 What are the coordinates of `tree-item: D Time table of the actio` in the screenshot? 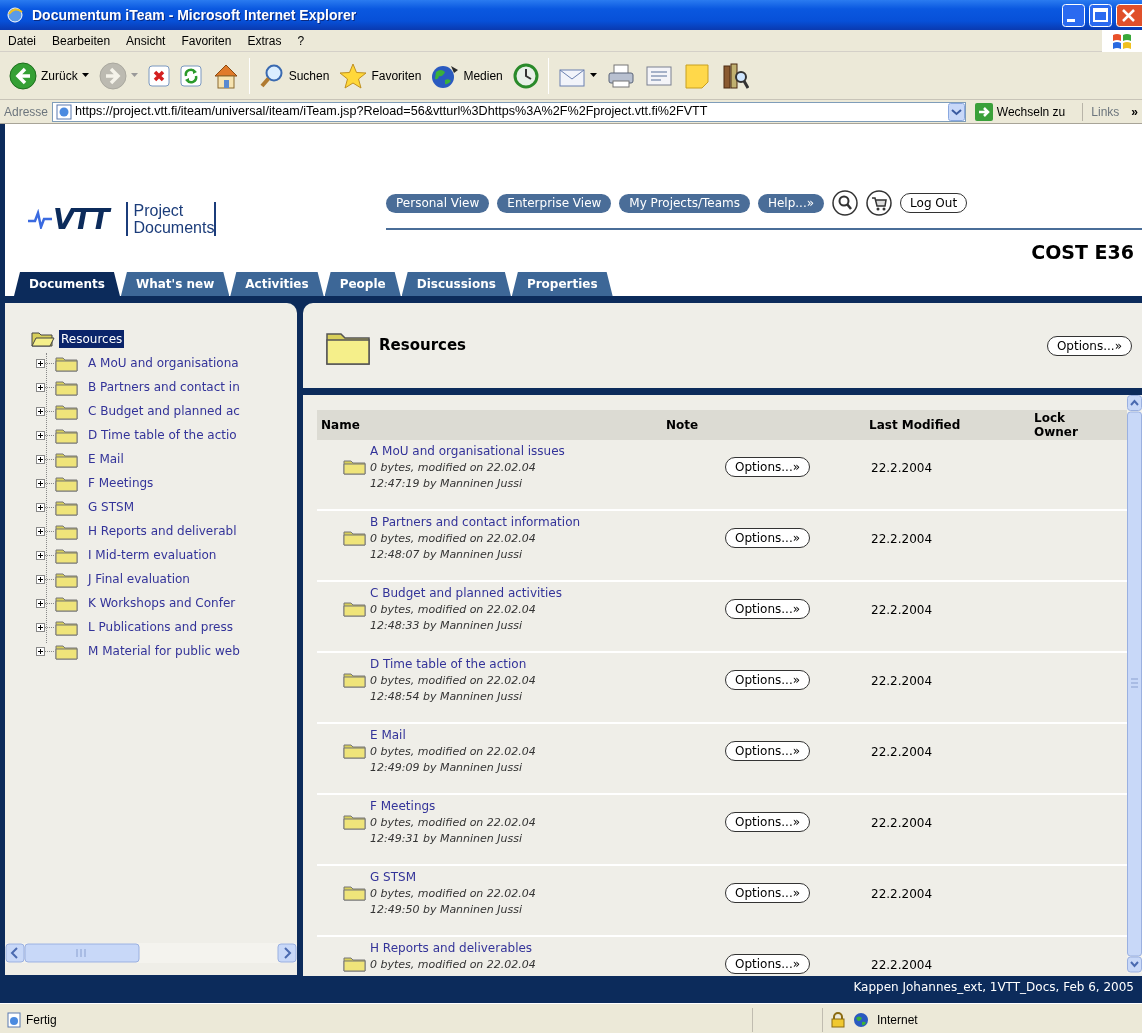 It's located at (162, 435).